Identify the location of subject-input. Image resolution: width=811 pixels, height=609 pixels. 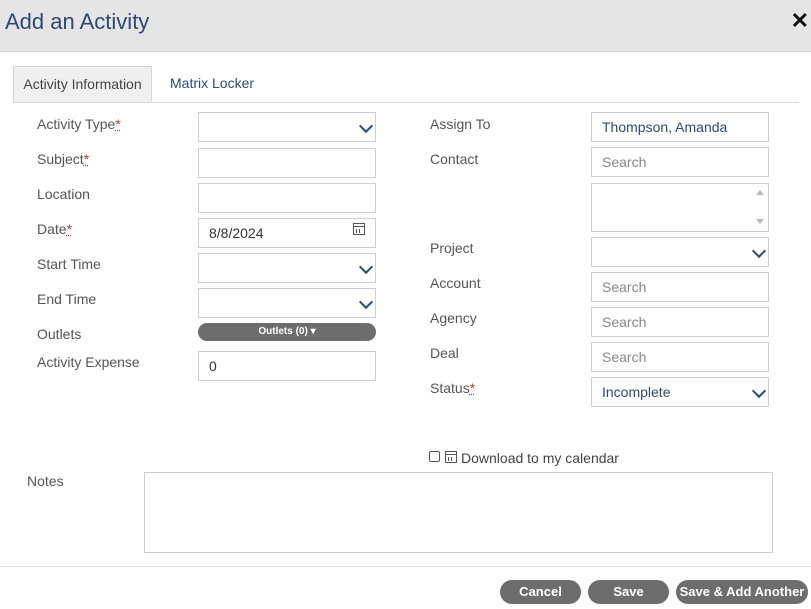
(287, 163).